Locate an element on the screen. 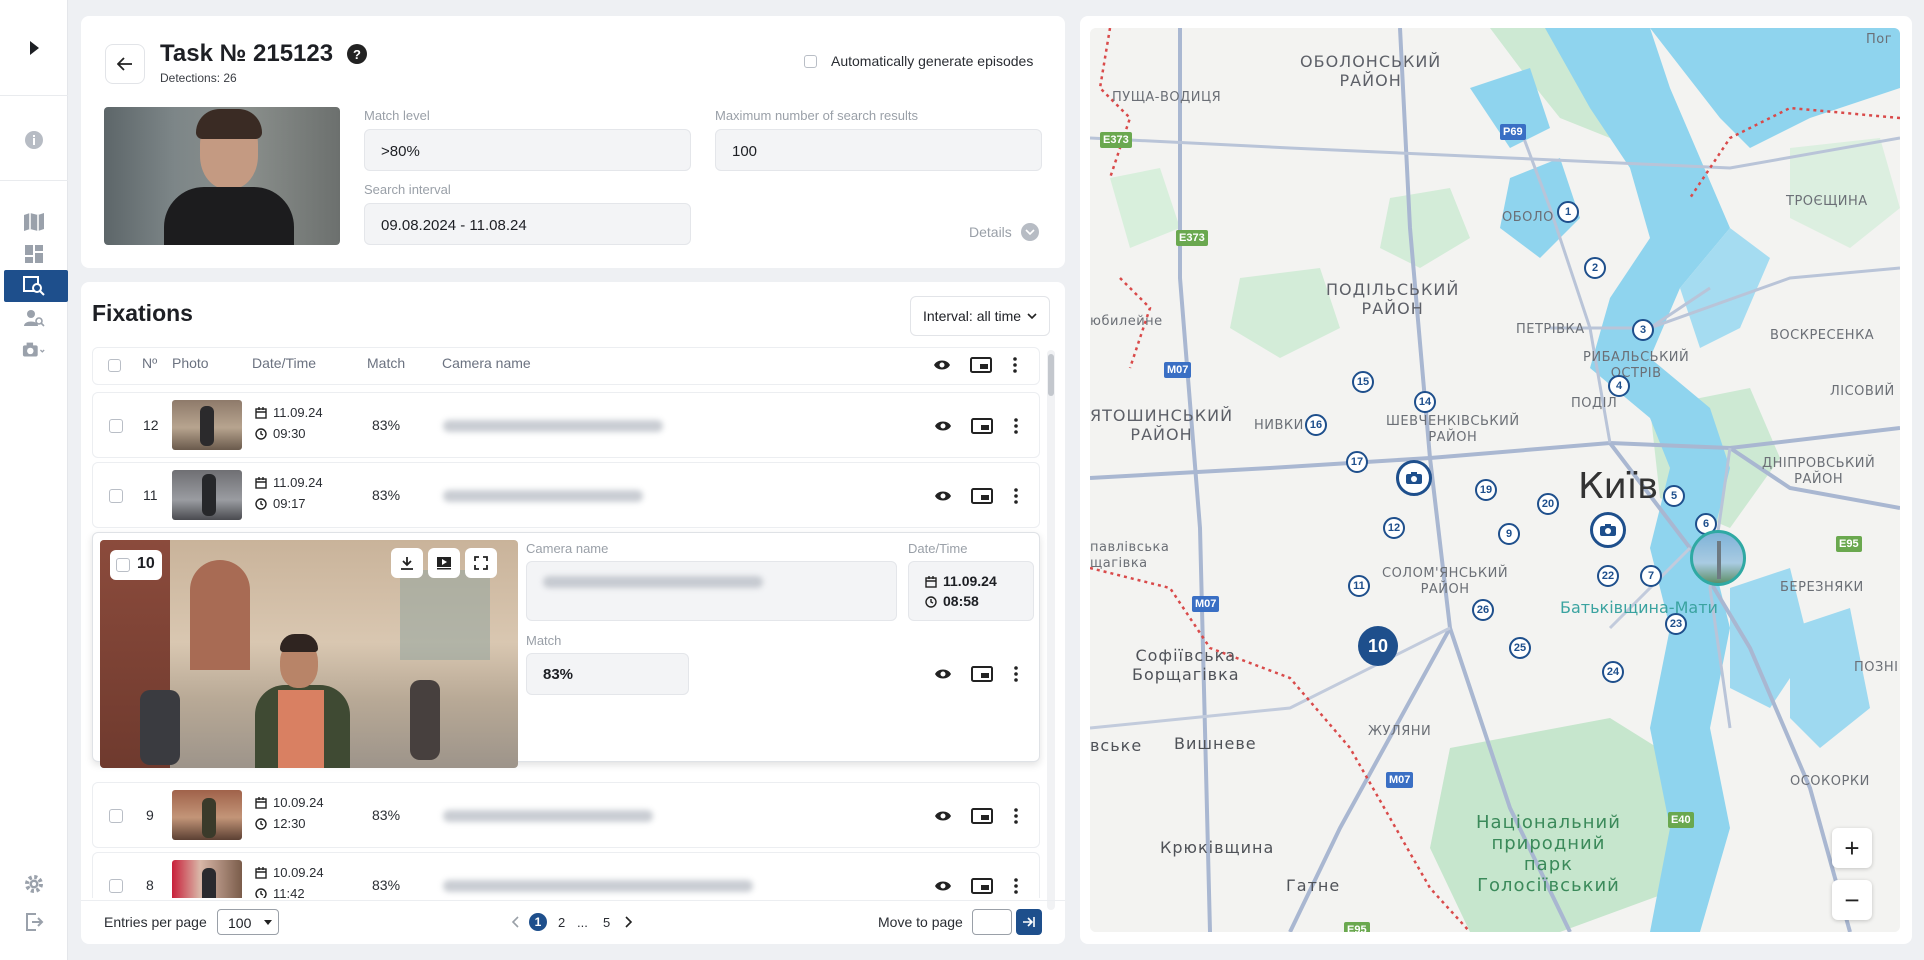 Image resolution: width=1924 pixels, height=960 pixels. map-pin-7: 7 is located at coordinates (1651, 576).